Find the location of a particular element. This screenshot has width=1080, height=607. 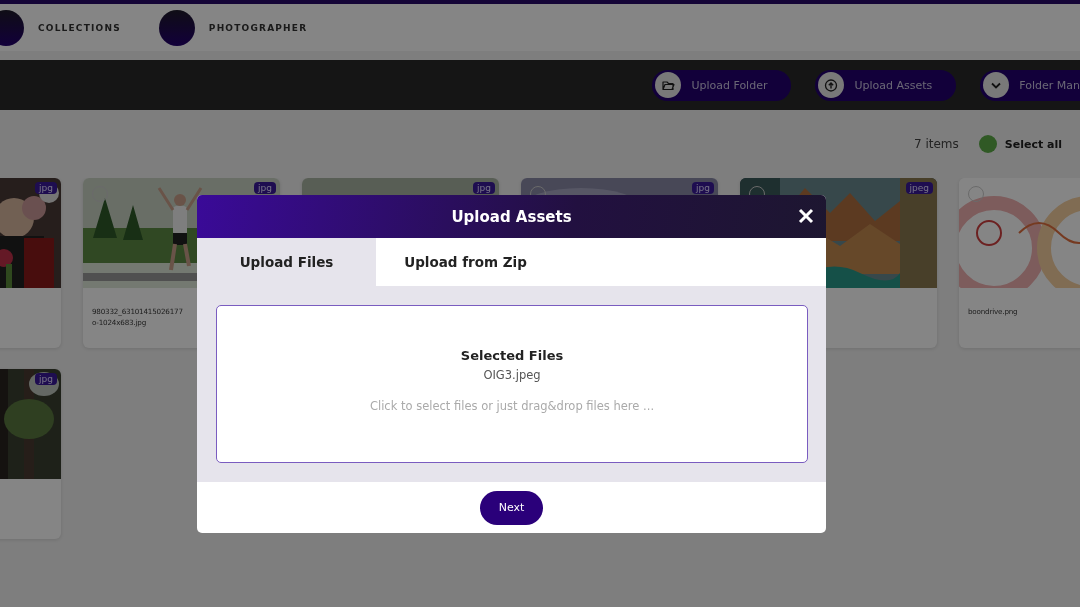

item-count: 7 items is located at coordinates (936, 144).